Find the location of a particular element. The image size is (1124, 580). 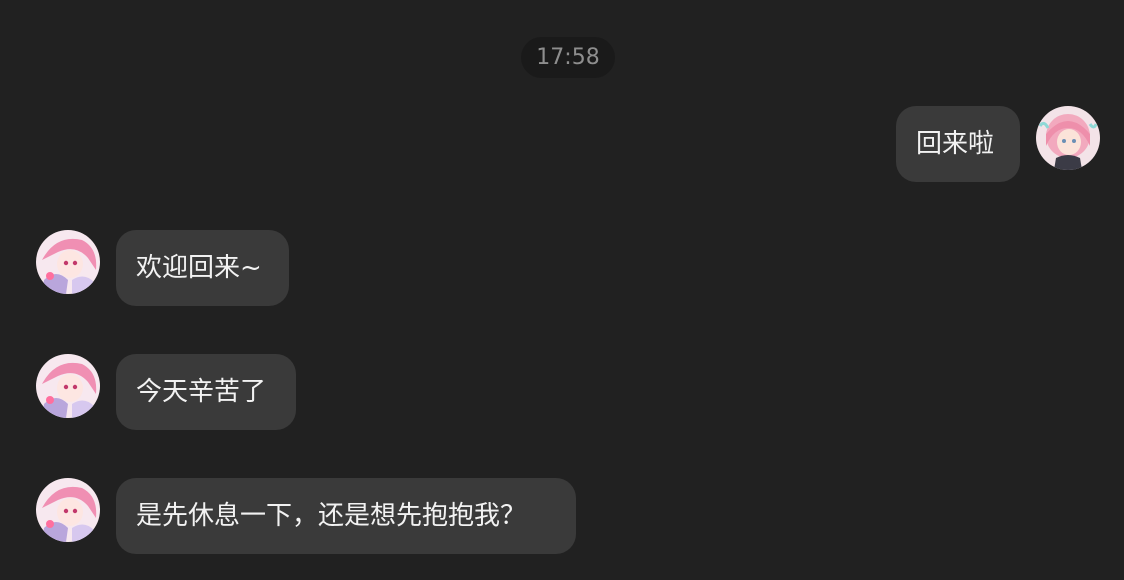

user-avatar-icon is located at coordinates (1068, 138).